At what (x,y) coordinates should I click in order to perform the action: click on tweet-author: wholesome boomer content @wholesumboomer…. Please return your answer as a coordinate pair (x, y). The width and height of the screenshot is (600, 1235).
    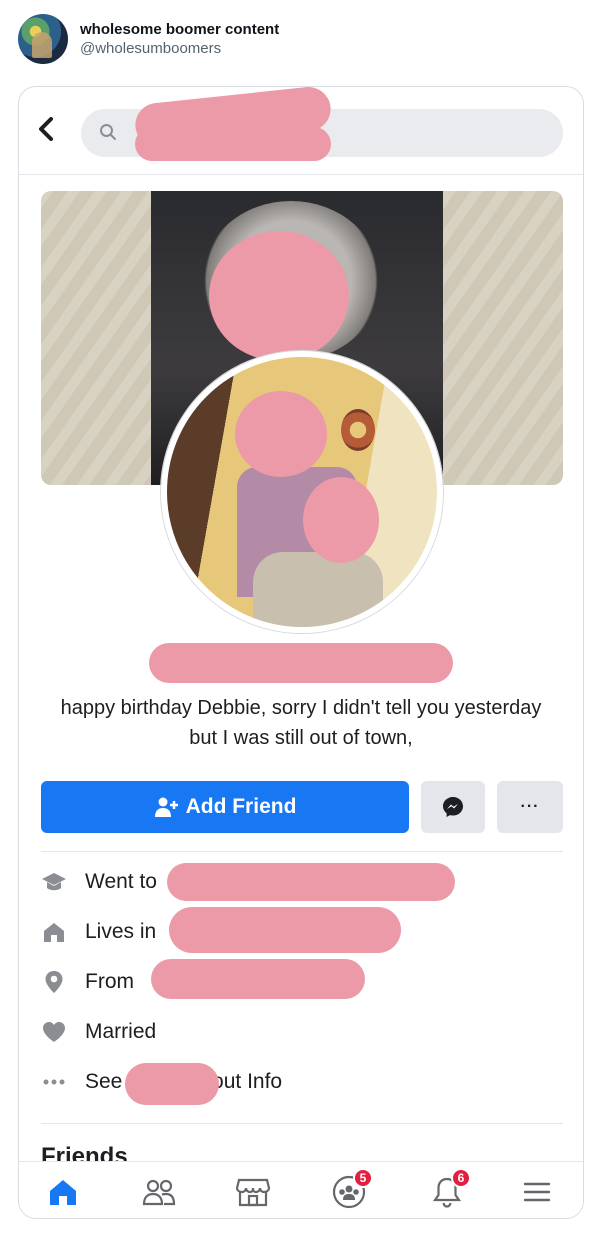
    Looking at the image, I should click on (179, 39).